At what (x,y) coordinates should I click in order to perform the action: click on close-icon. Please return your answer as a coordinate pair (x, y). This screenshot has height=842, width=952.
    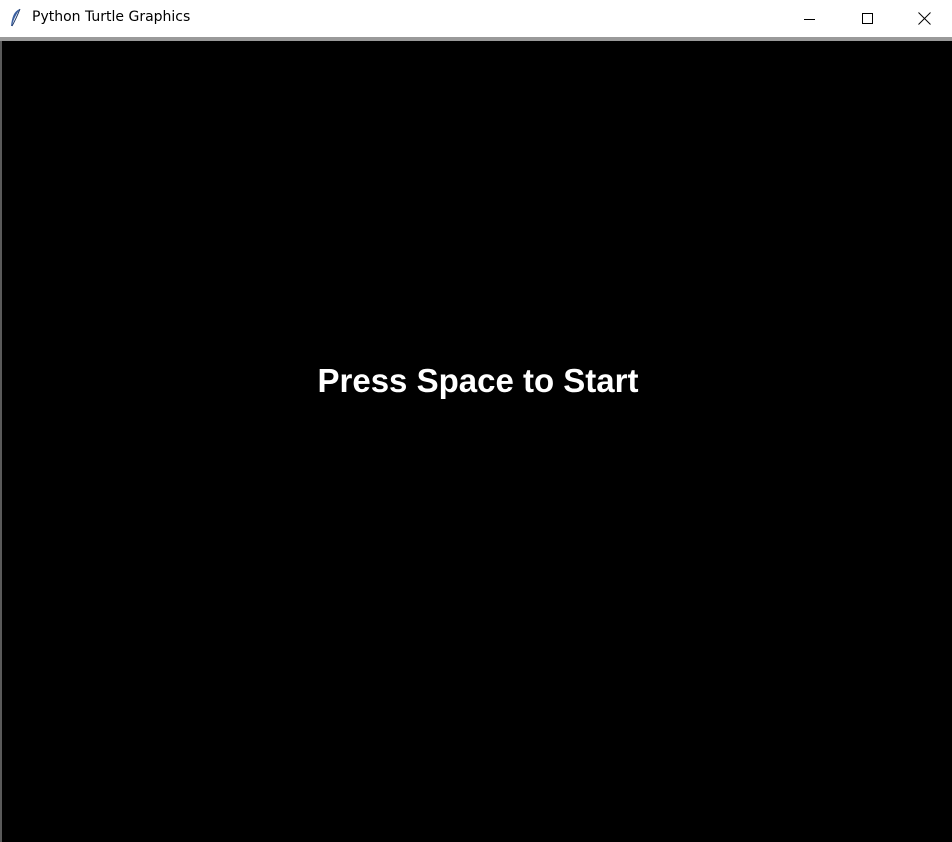
    Looking at the image, I should click on (924, 18).